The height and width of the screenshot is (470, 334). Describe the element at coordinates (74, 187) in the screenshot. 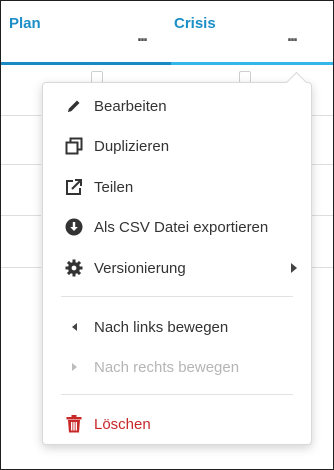

I see `share-icon` at that location.